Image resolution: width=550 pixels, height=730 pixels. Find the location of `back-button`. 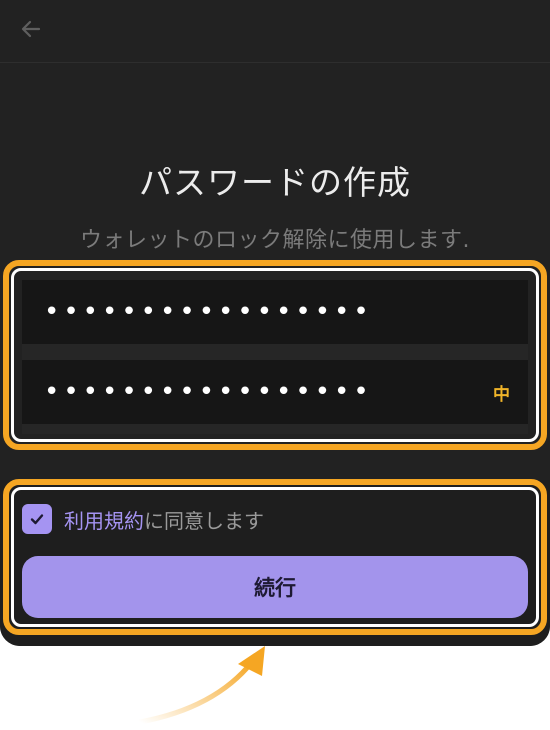

back-button is located at coordinates (31, 29).